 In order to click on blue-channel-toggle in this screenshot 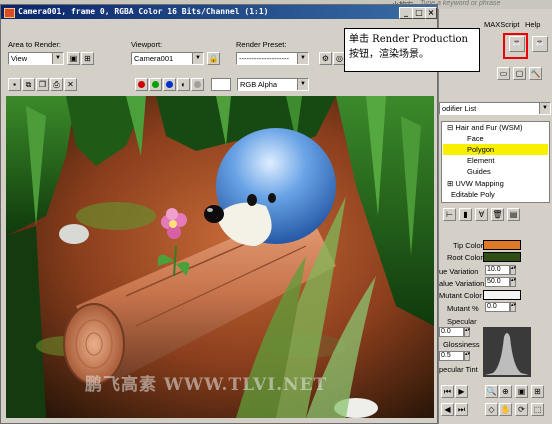, I will do `click(169, 84)`.